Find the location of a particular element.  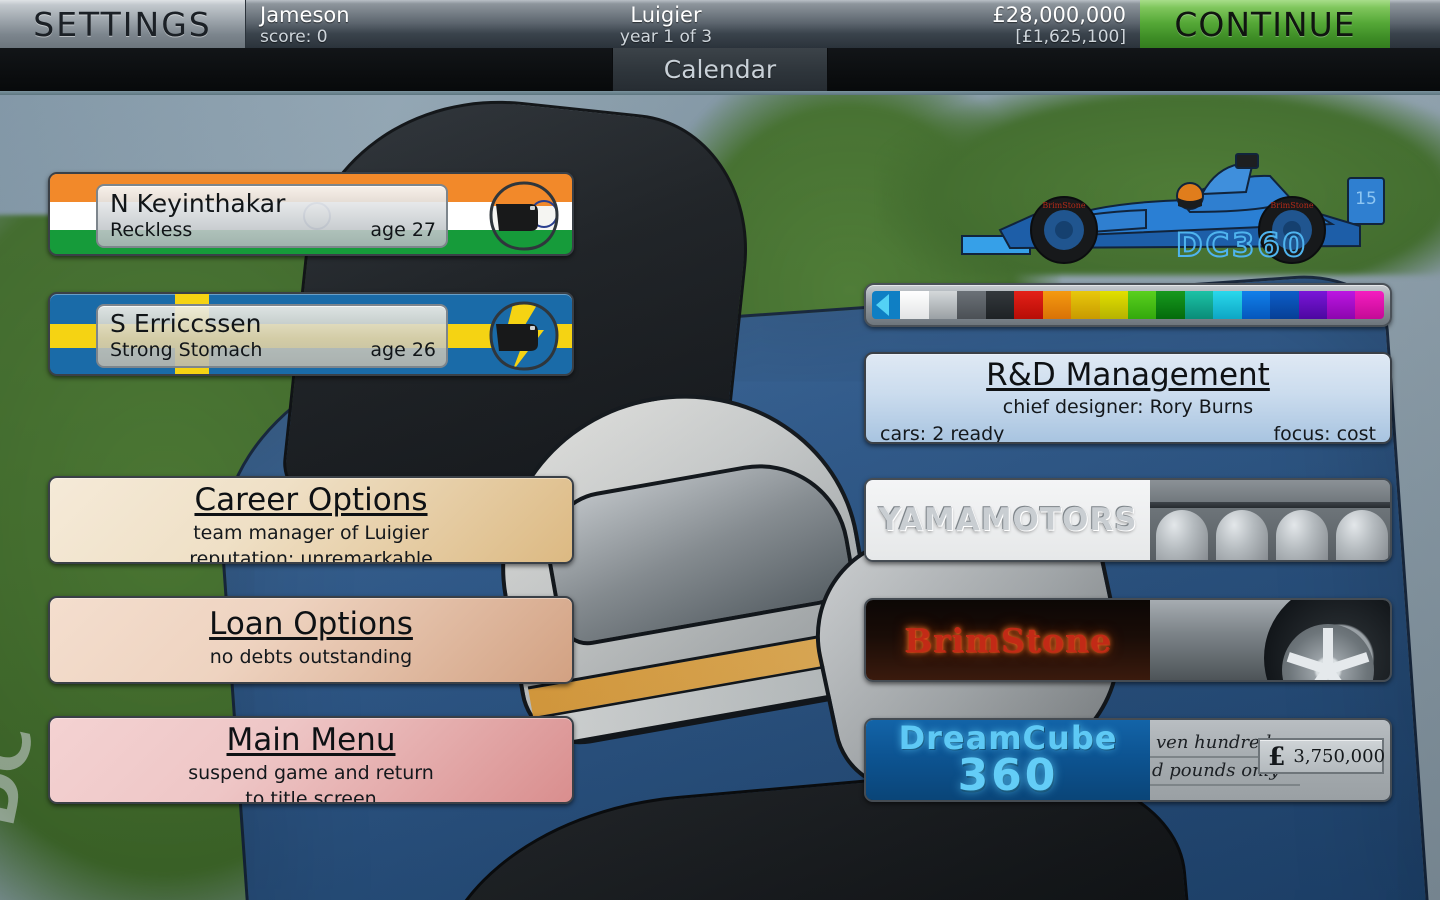

car-preview: 15 BrimStone BrimStone DC360 is located at coordinates (1170, 215).